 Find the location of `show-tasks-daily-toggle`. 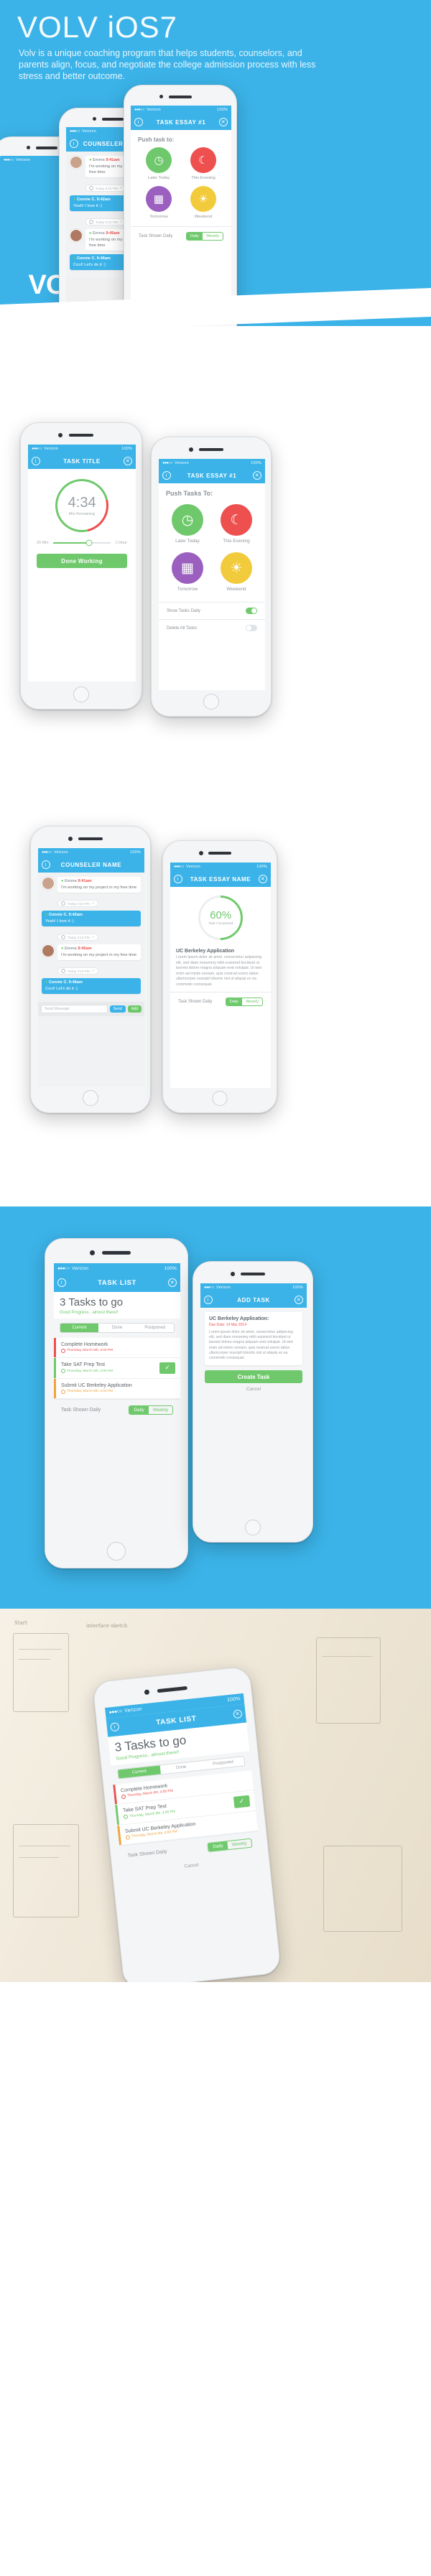

show-tasks-daily-toggle is located at coordinates (251, 611).